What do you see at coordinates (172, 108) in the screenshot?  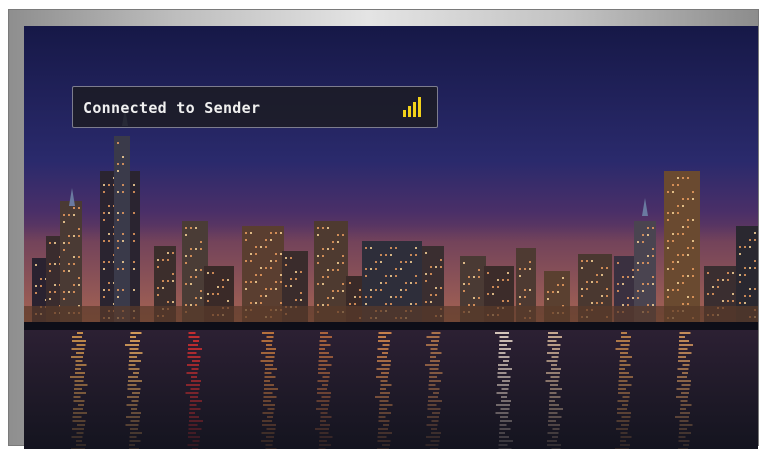 I see `connection-status-text: Connected to Sender` at bounding box center [172, 108].